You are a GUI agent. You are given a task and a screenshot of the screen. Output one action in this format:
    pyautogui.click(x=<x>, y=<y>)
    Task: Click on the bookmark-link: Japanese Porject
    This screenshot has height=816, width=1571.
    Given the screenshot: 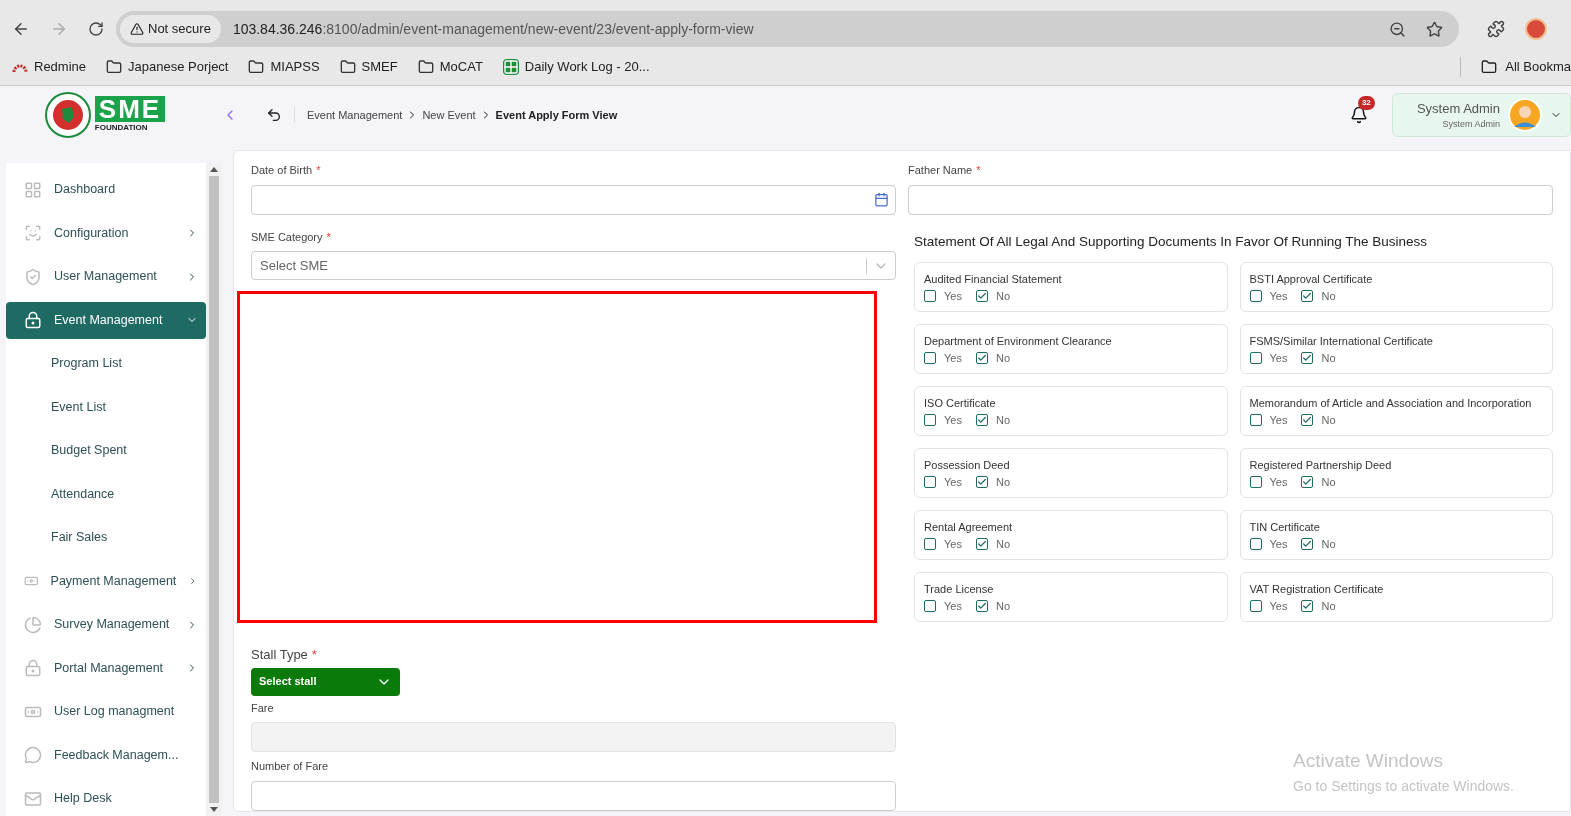 What is the action you would take?
    pyautogui.click(x=167, y=66)
    